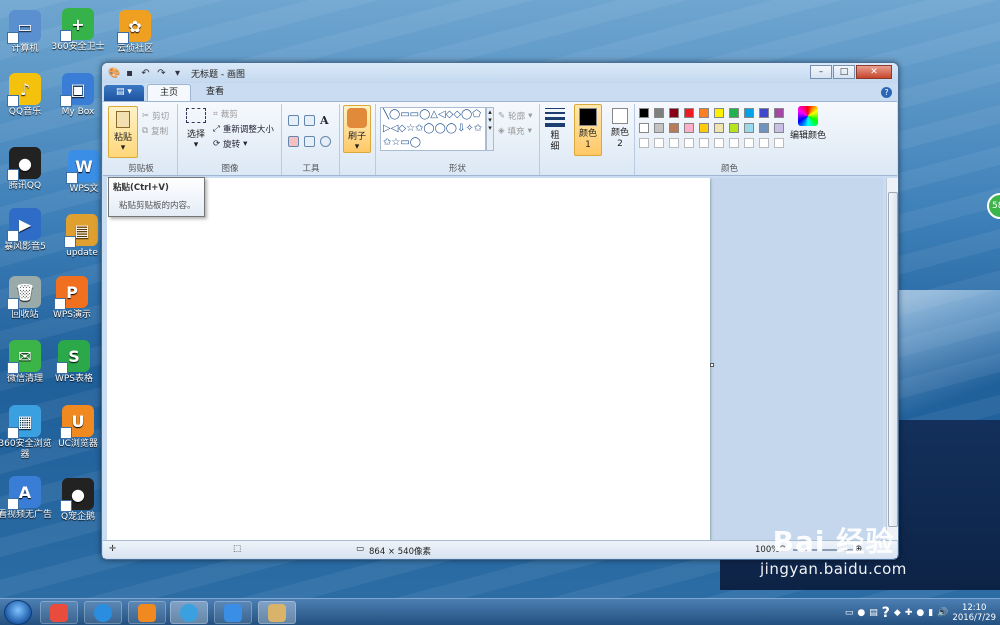 The width and height of the screenshot is (1000, 625). What do you see at coordinates (909, 613) in the screenshot?
I see `tray-icon-5: ✚` at bounding box center [909, 613].